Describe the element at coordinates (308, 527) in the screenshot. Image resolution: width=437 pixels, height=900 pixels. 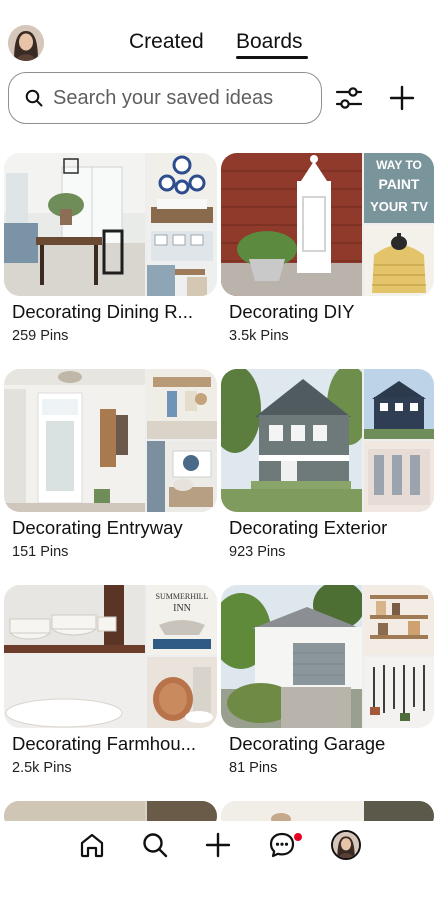
I see `board-title: Decorating Exterior` at that location.